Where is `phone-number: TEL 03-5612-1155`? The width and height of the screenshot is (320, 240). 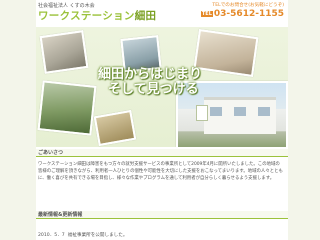 phone-number: TEL 03-5612-1155 is located at coordinates (242, 14).